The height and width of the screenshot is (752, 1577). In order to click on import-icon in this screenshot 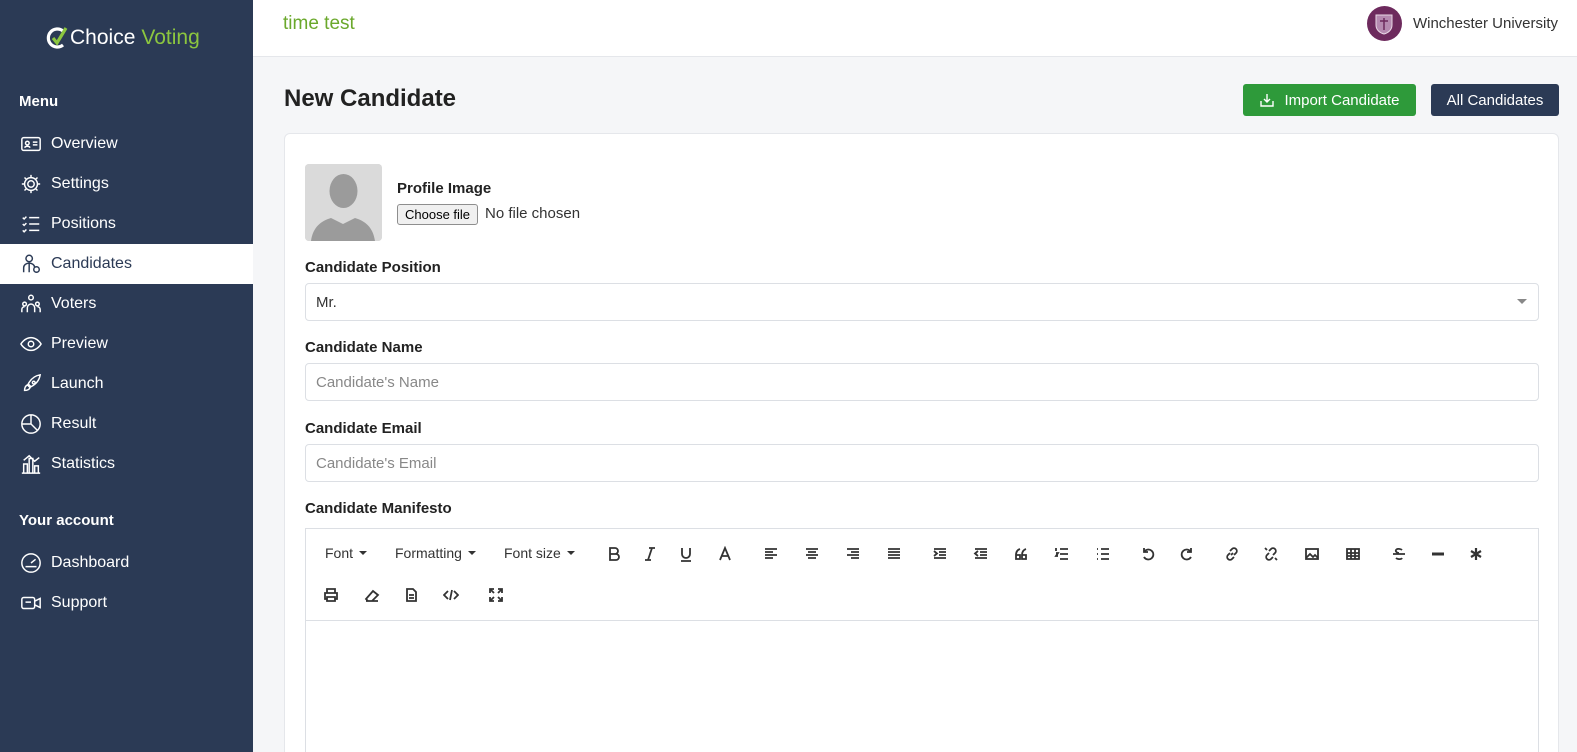, I will do `click(1267, 100)`.